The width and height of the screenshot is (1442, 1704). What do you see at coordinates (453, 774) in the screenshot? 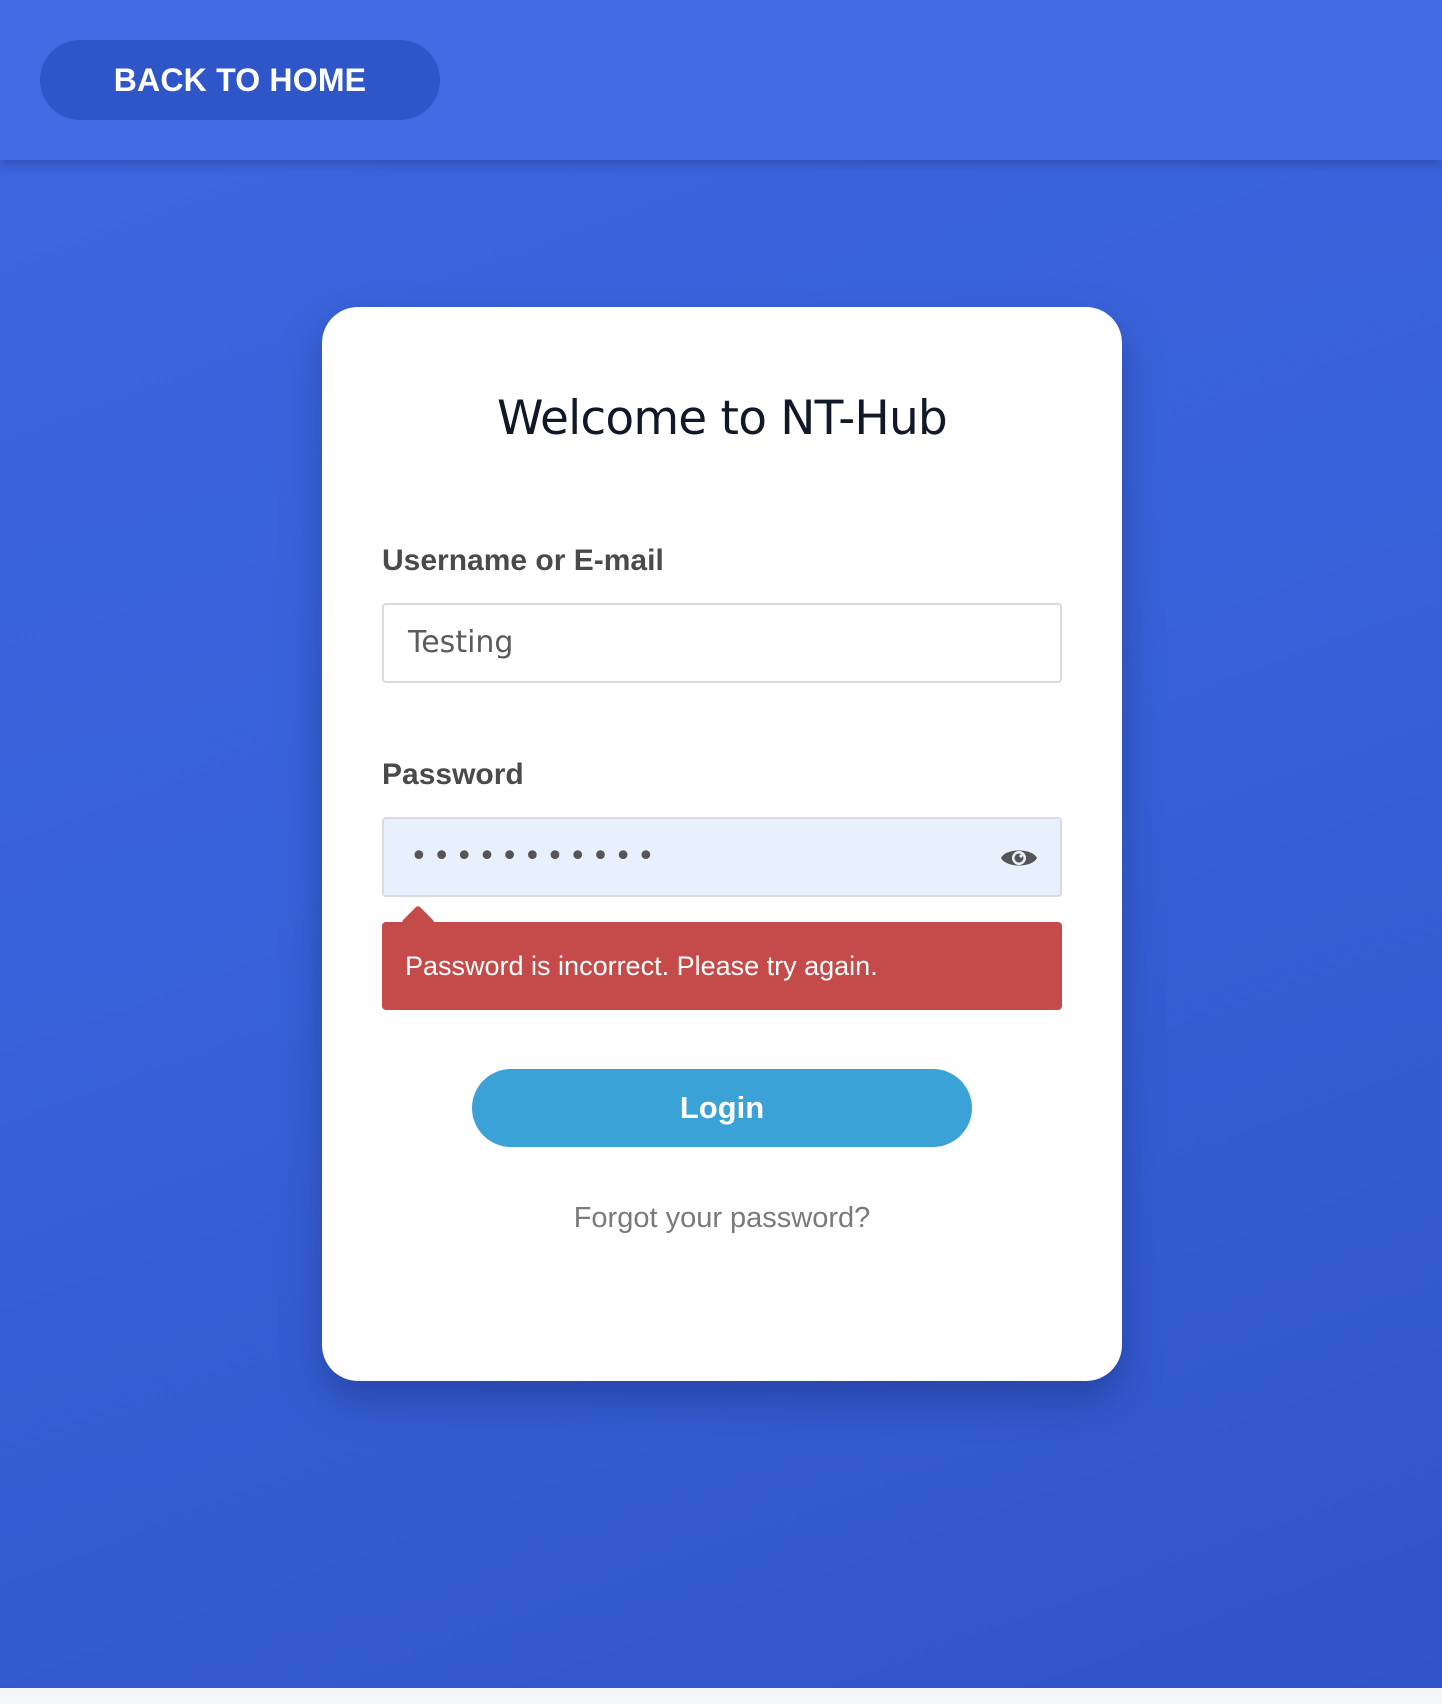
I see `password-label: Password` at bounding box center [453, 774].